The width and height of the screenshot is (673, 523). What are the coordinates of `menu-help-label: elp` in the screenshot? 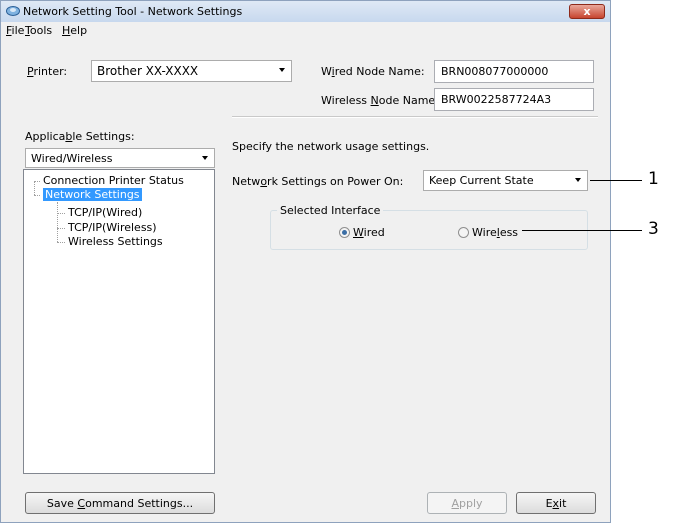 It's located at (79, 30).